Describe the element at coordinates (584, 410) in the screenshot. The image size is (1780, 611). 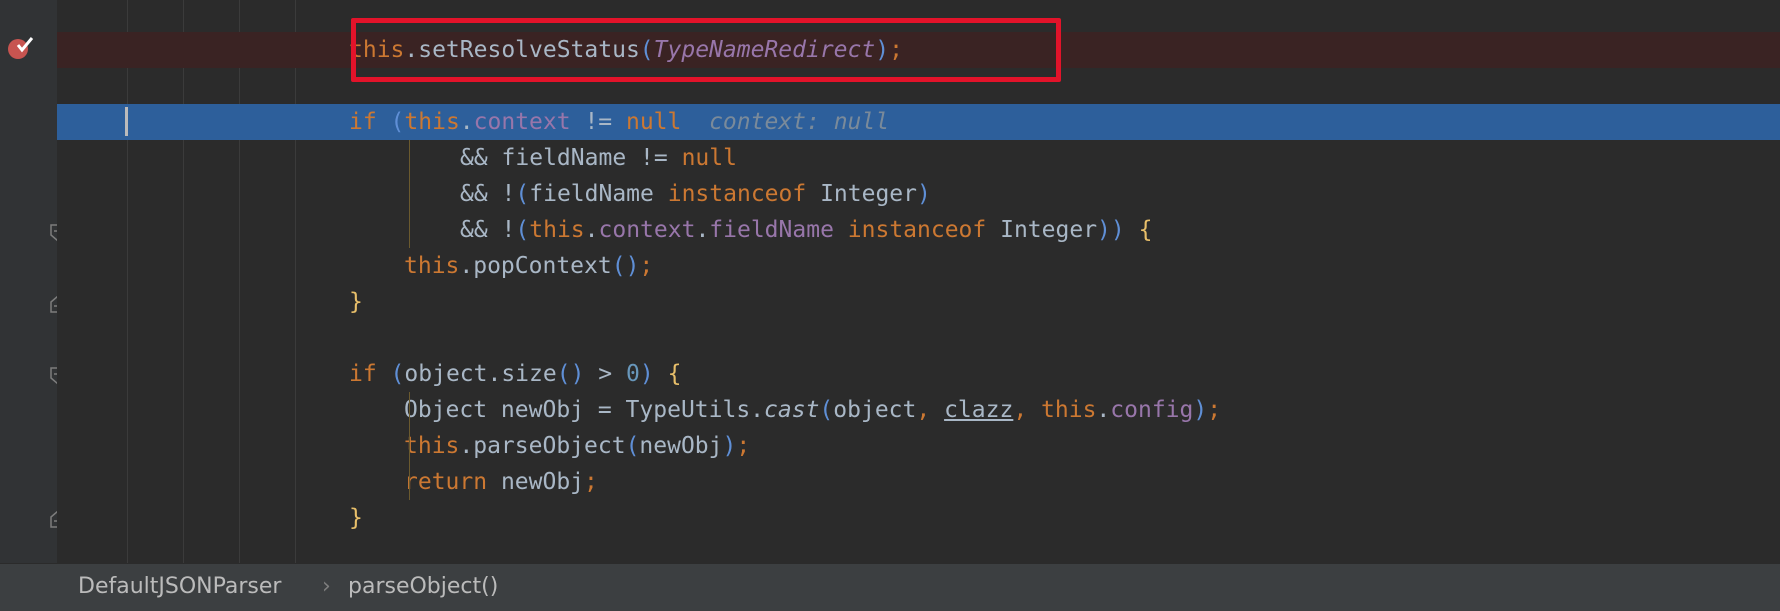
I see `declaration: Object newObj = TypeUtils.` at that location.